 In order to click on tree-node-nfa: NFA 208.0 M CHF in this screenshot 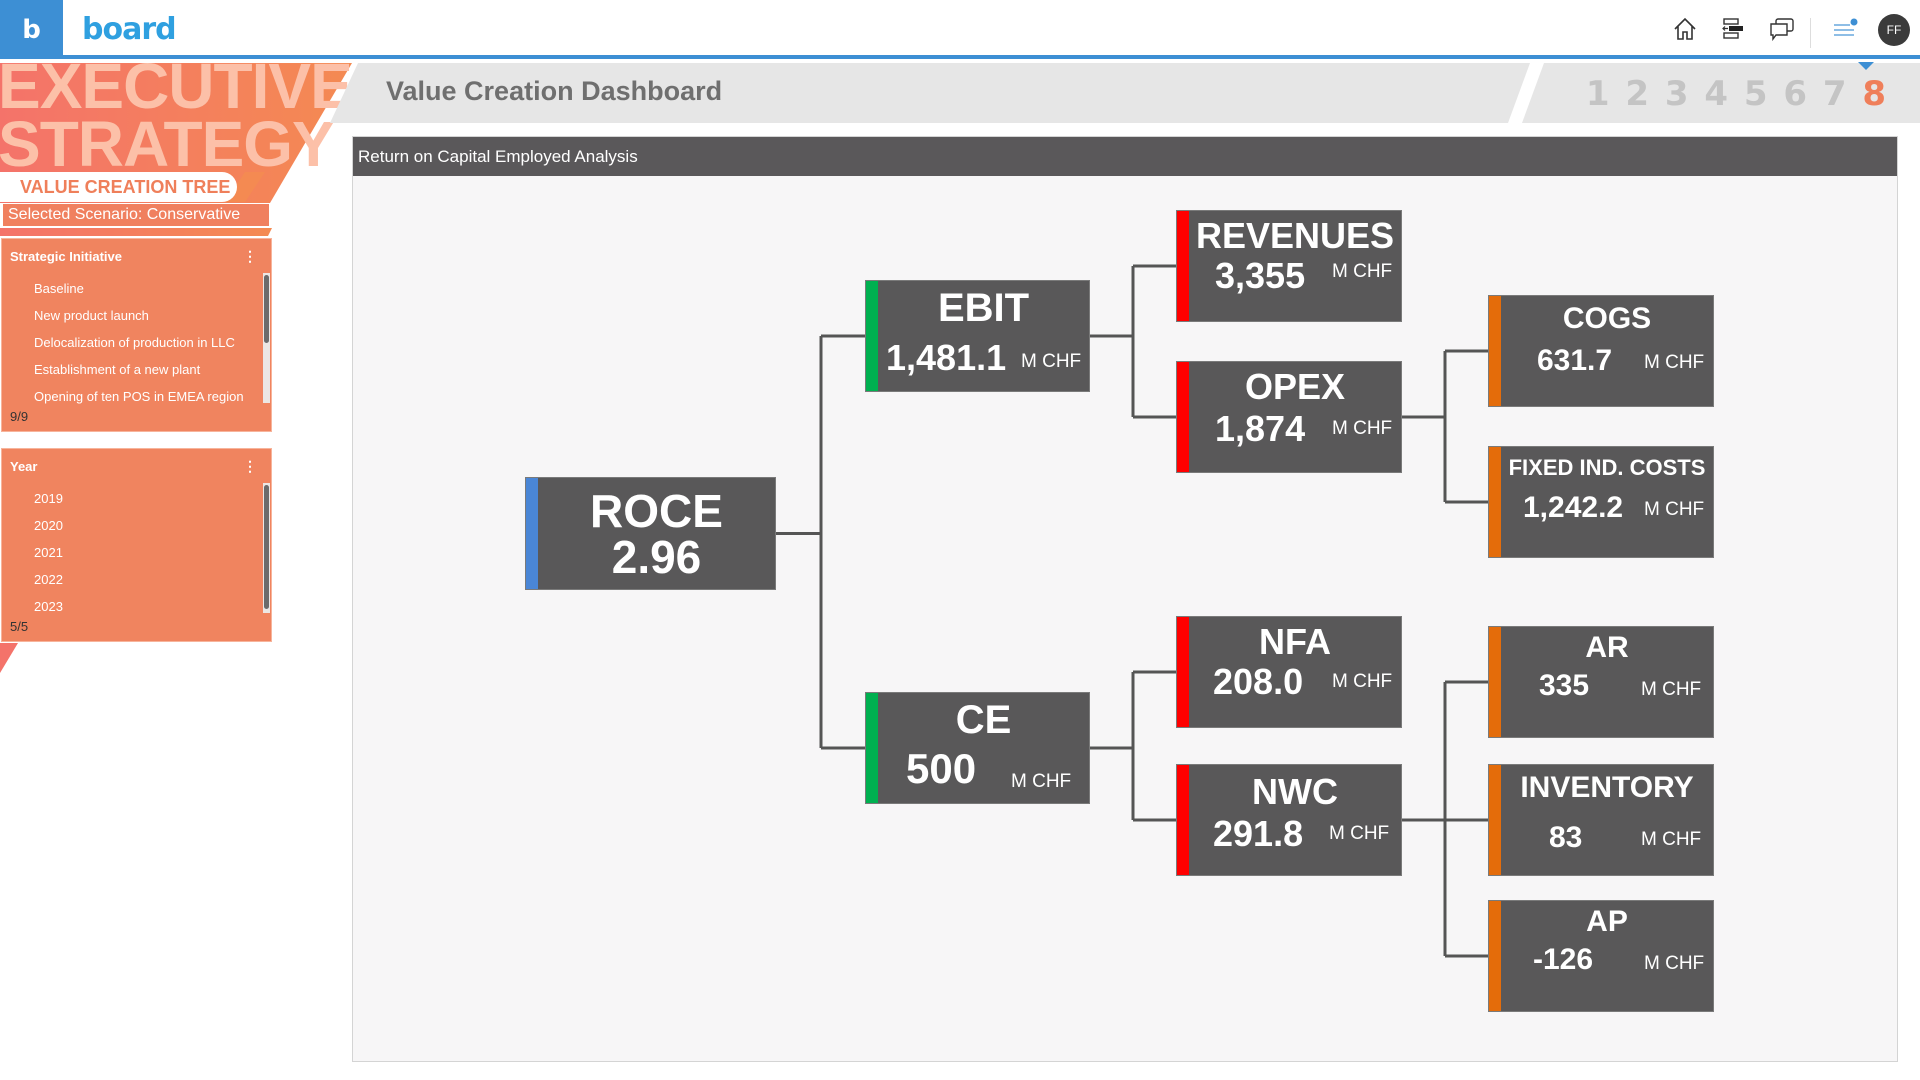, I will do `click(1289, 672)`.